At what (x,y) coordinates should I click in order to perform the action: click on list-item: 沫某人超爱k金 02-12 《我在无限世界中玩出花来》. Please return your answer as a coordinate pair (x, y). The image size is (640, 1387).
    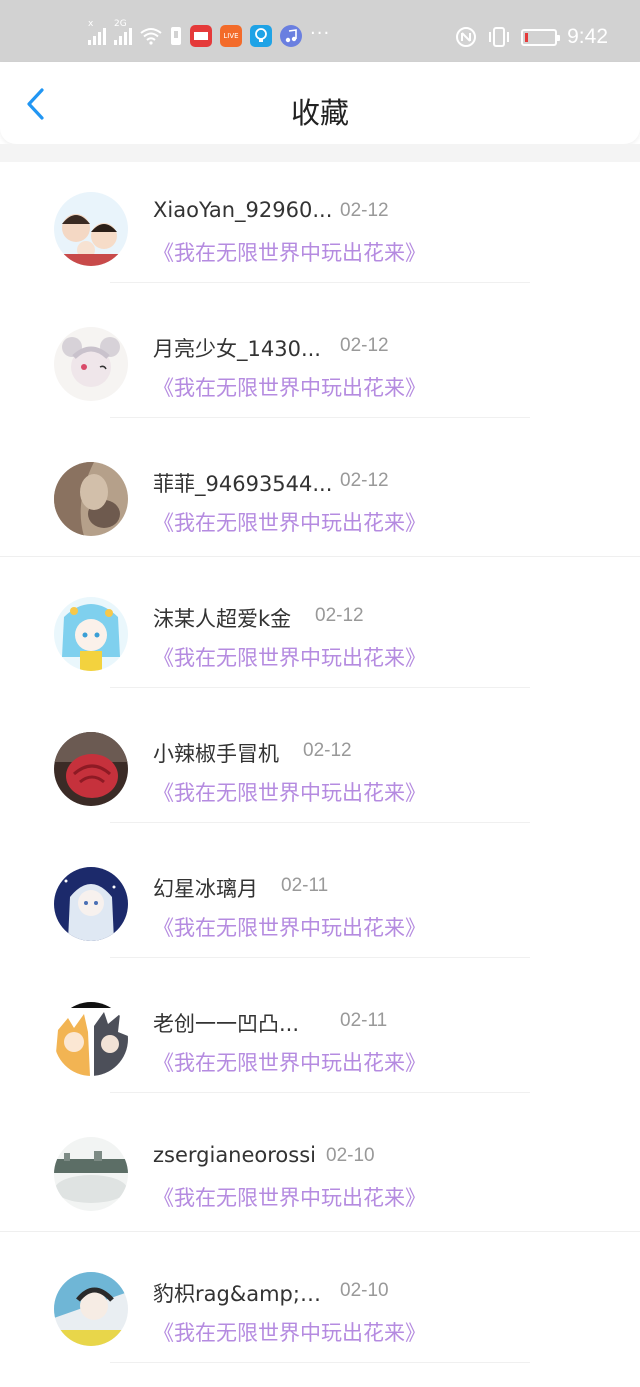
    Looking at the image, I should click on (320, 634).